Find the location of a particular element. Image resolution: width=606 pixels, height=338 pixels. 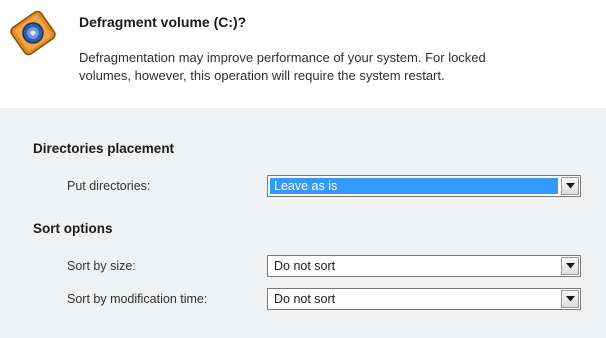

sort-by-size-dropdown-button is located at coordinates (570, 266).